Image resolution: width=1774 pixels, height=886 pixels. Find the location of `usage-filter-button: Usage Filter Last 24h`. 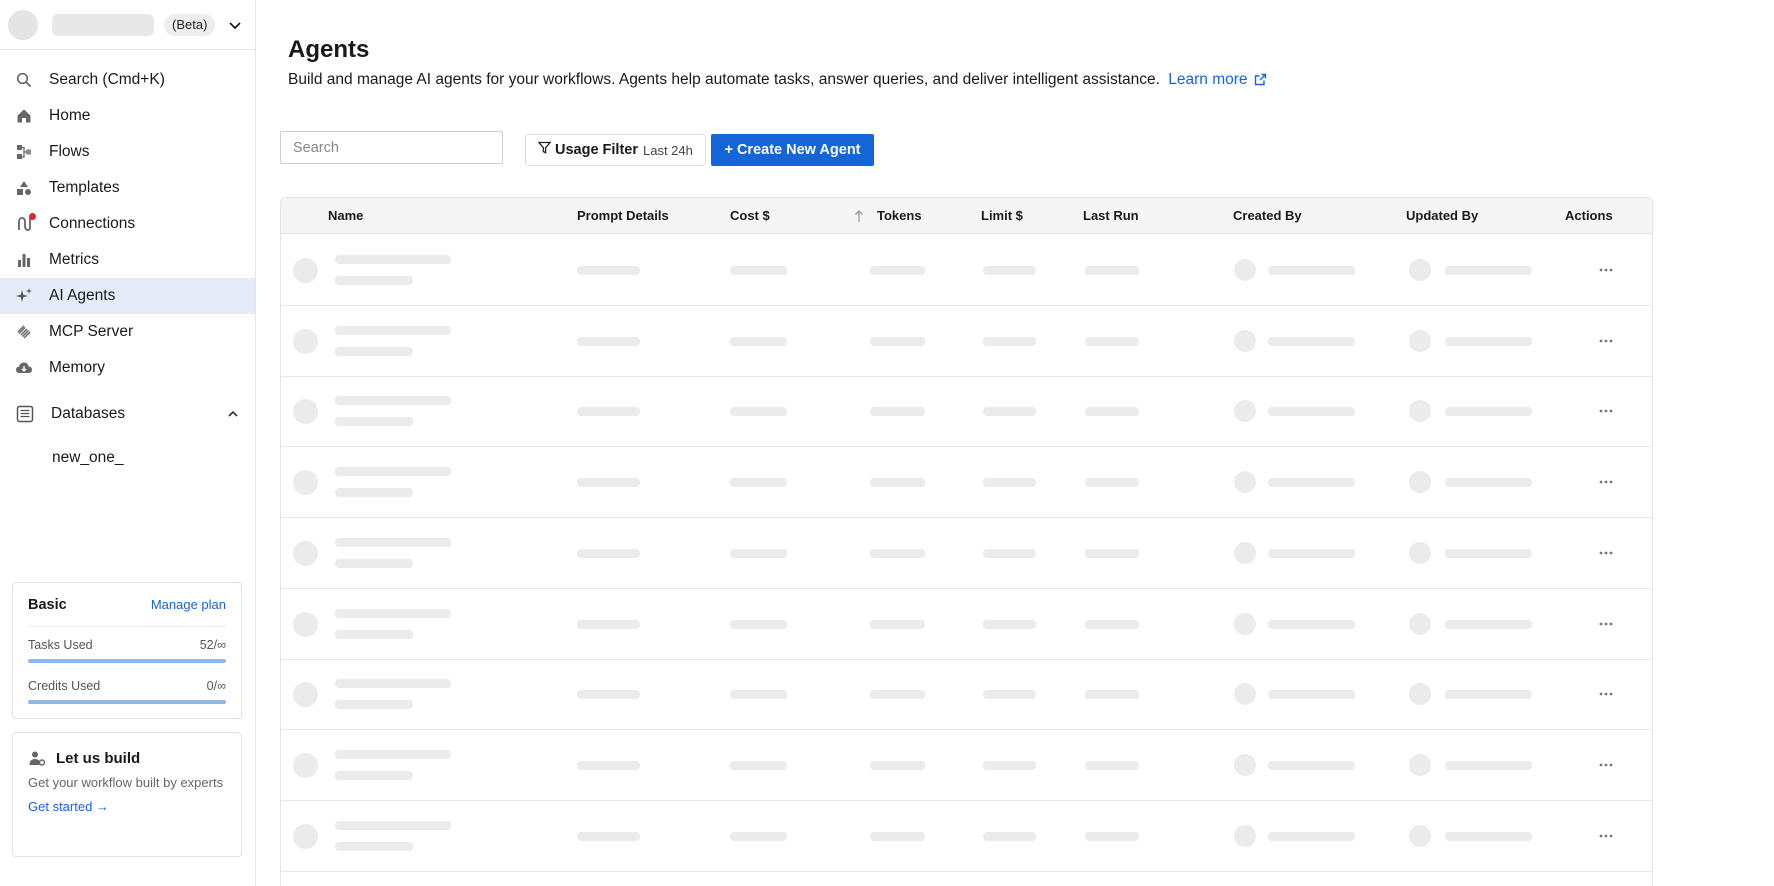

usage-filter-button: Usage Filter Last 24h is located at coordinates (615, 150).